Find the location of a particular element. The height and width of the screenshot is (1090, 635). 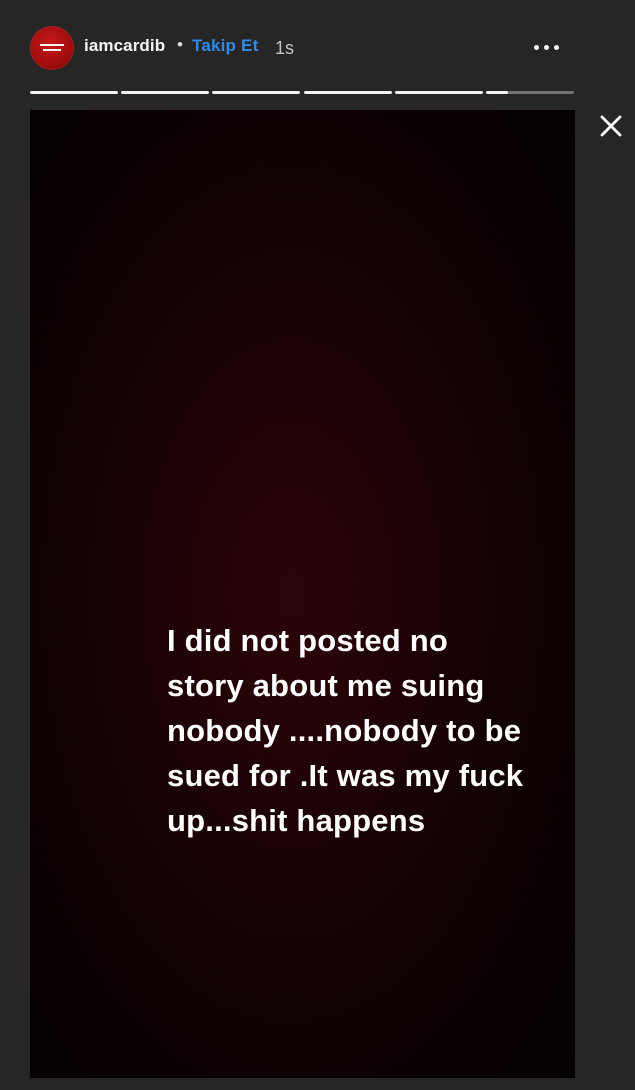

story-header: iamcardib • Takip Et 1s is located at coordinates (317, 45).